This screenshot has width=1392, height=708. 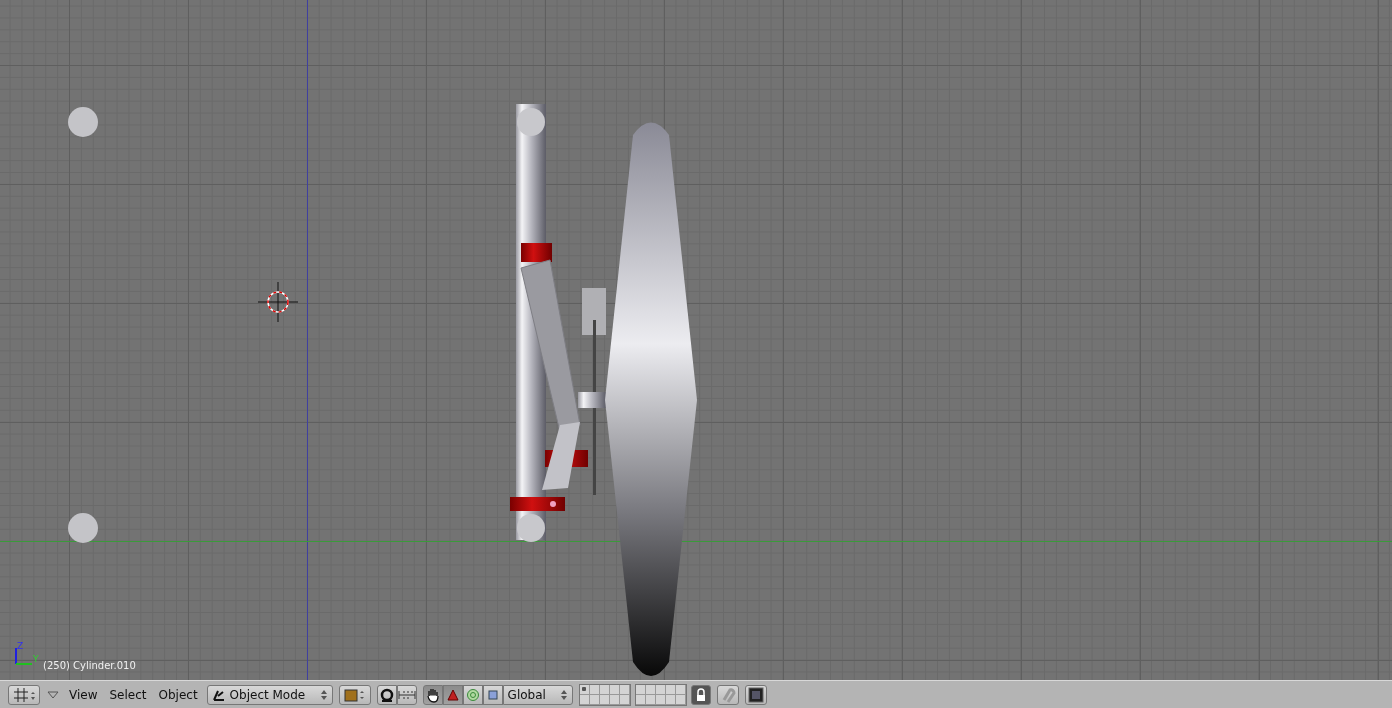 I want to click on object-info-text: (250) Cylinder.010, so click(x=89, y=665).